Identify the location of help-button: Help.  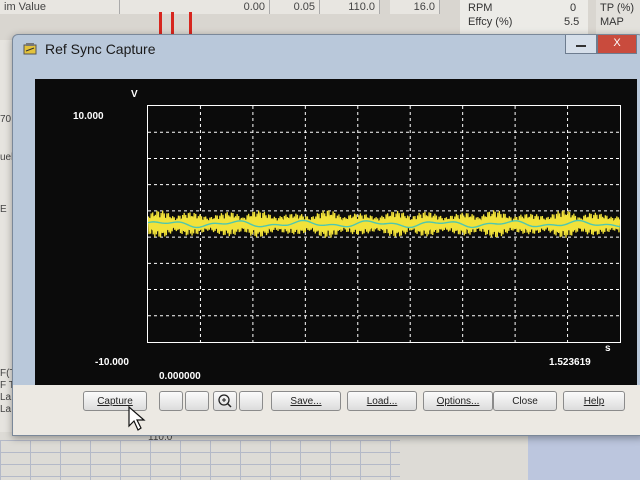
(594, 401).